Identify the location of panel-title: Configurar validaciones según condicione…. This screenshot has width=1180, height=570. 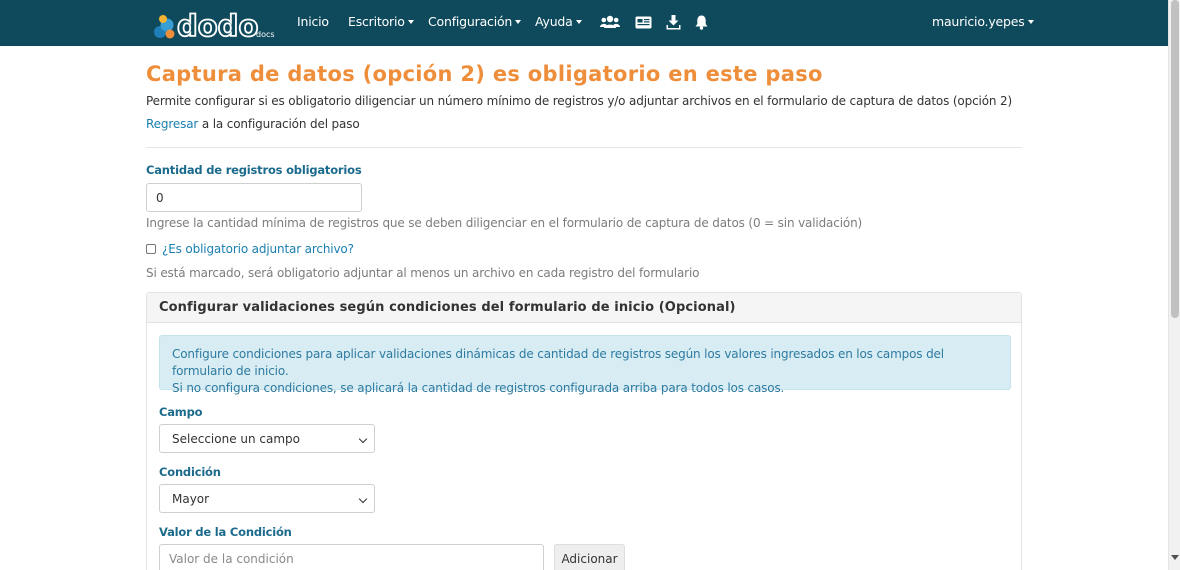
(447, 307).